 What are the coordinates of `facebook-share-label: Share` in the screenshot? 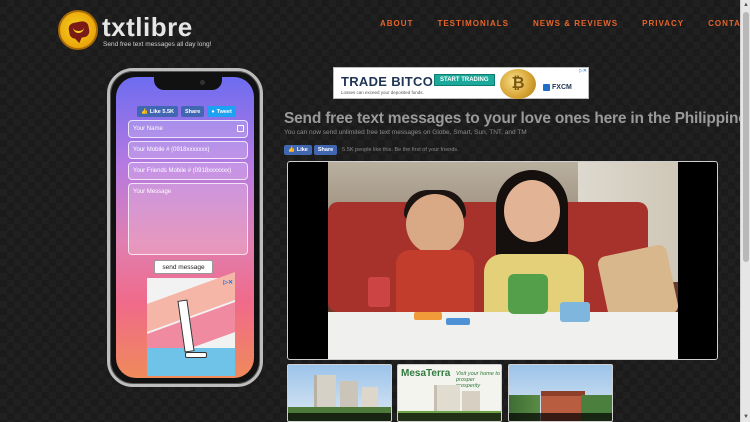 It's located at (193, 111).